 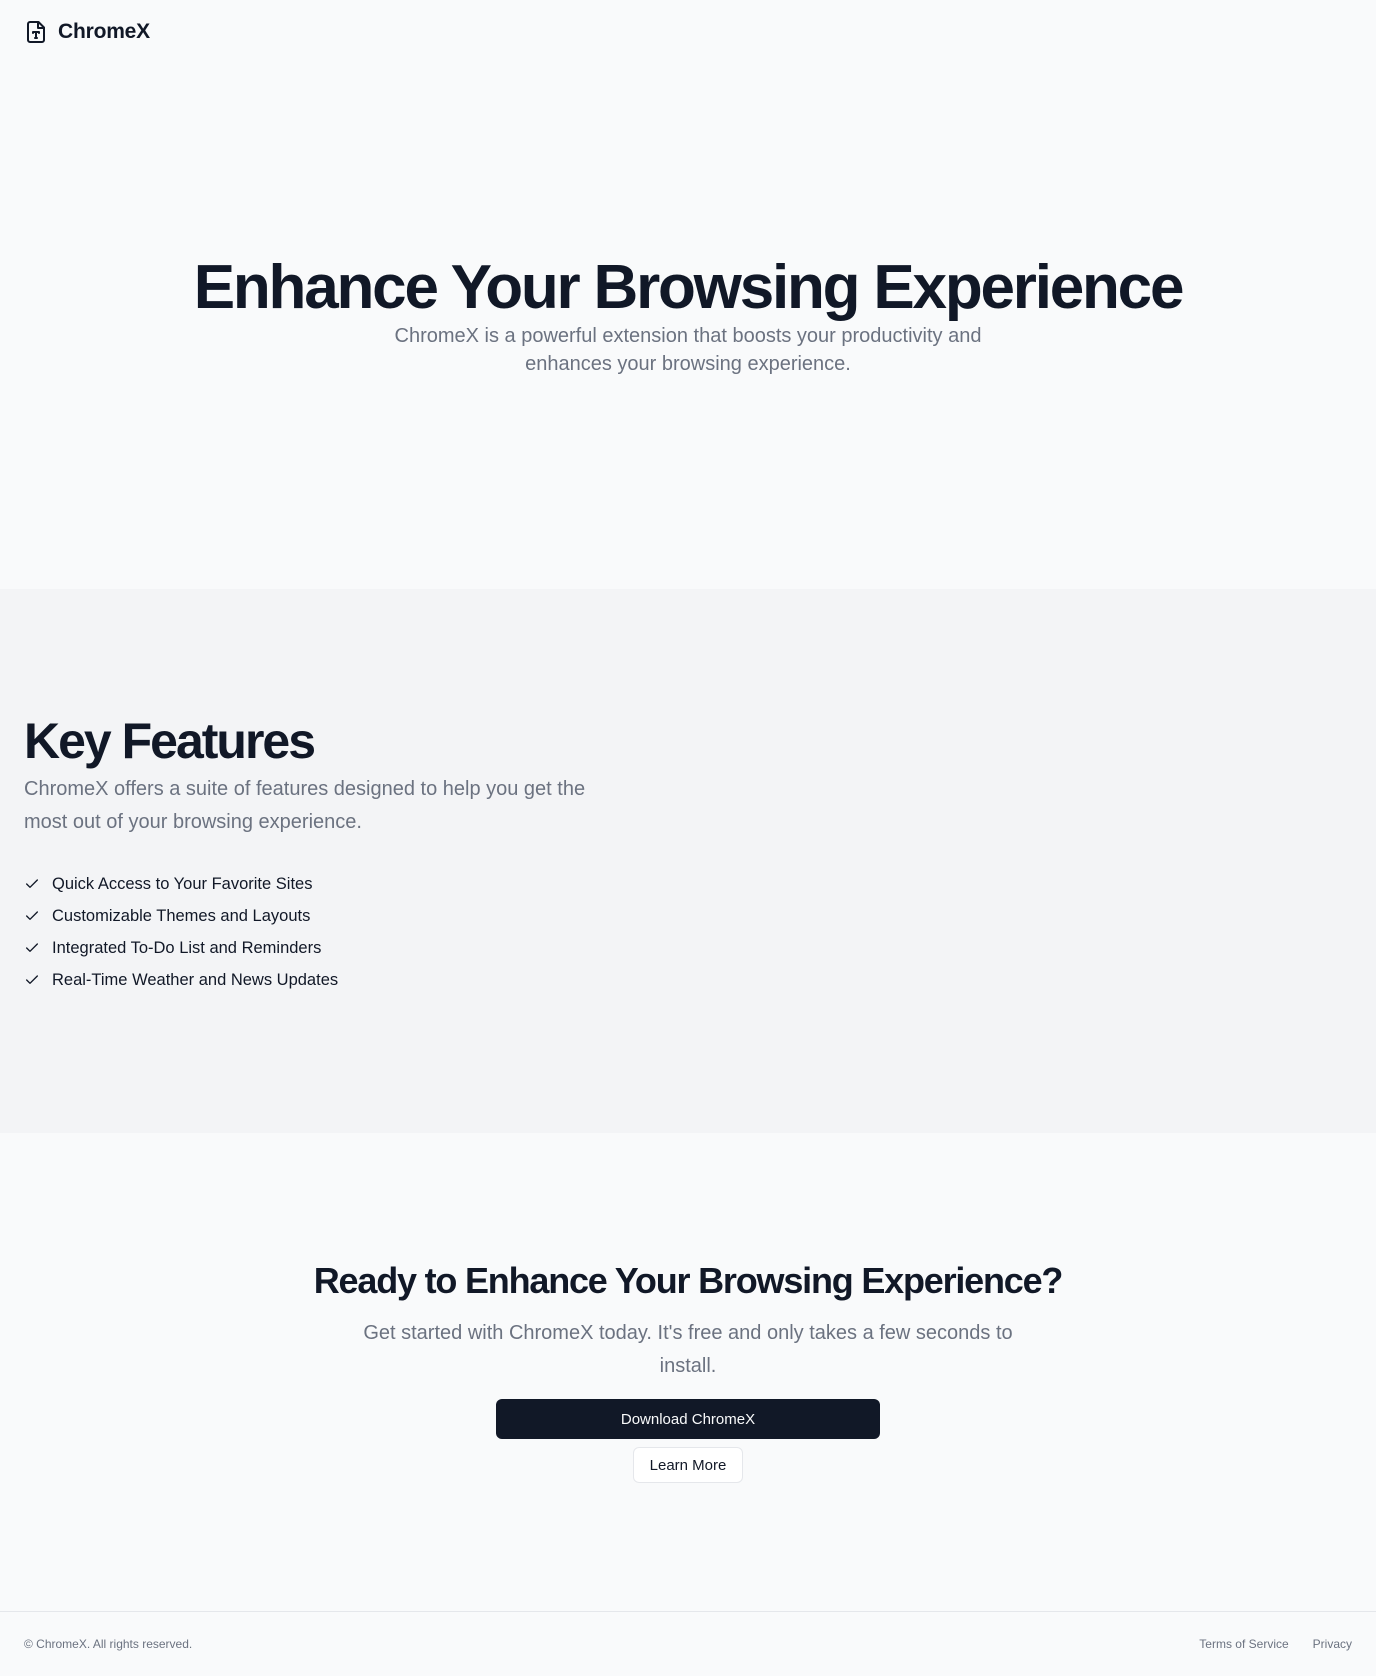 I want to click on learn-more-button: Learn More, so click(x=688, y=1465).